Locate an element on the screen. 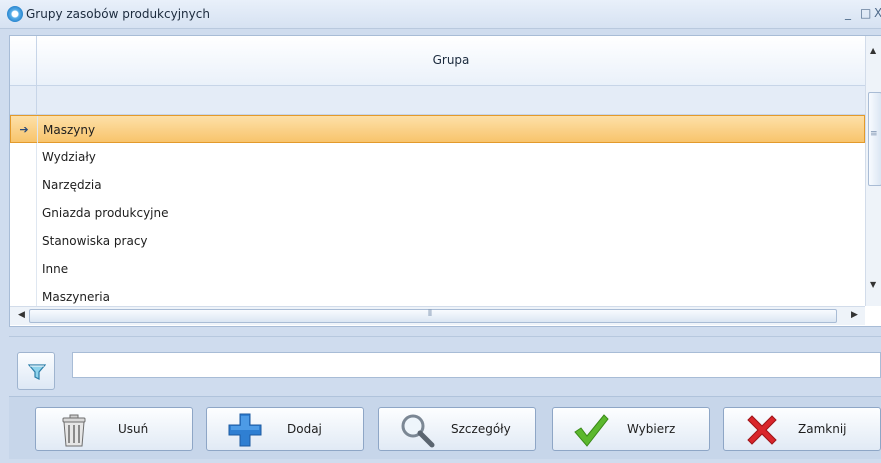 This screenshot has width=881, height=463. filter-input is located at coordinates (476, 365).